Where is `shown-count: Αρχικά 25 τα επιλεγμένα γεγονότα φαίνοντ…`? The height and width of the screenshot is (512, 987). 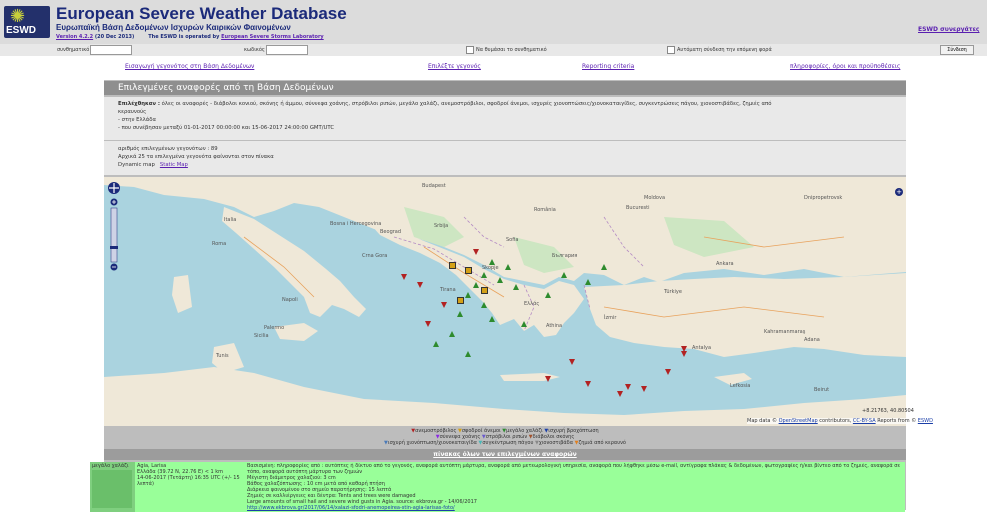 shown-count: Αρχικά 25 τα επιλεγμένα γεγονότα φαίνοντ… is located at coordinates (196, 157).